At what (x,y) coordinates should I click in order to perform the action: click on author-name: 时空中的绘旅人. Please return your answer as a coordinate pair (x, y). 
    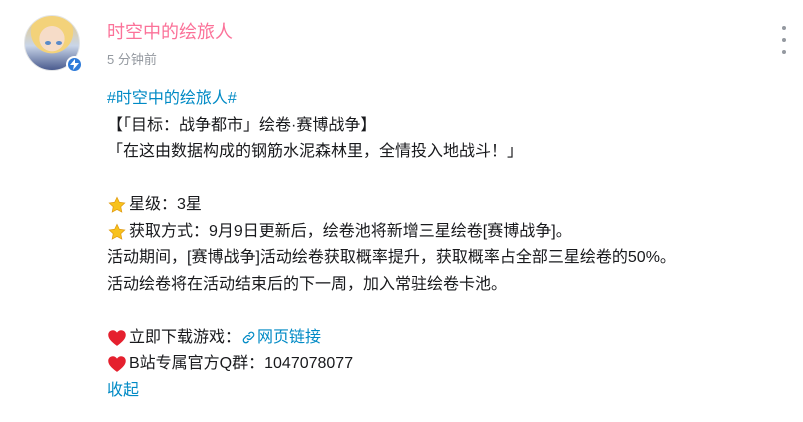
    Looking at the image, I should click on (170, 32).